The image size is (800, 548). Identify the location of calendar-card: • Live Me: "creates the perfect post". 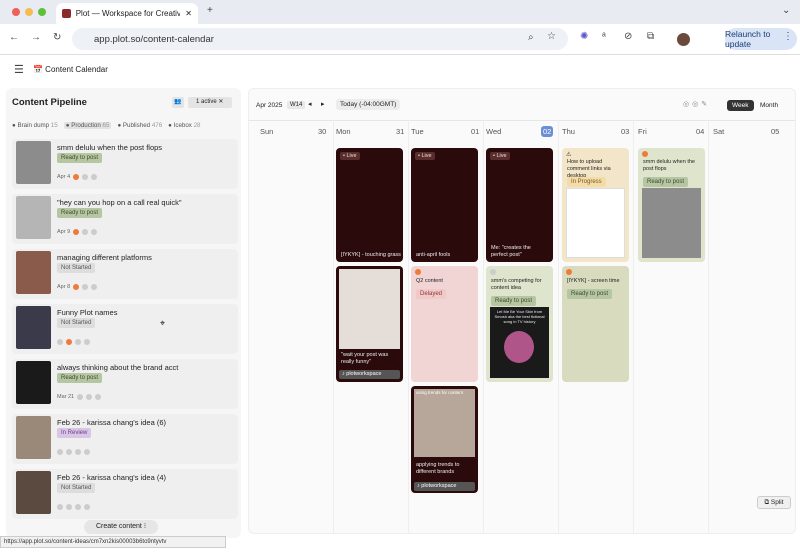
(519, 205).